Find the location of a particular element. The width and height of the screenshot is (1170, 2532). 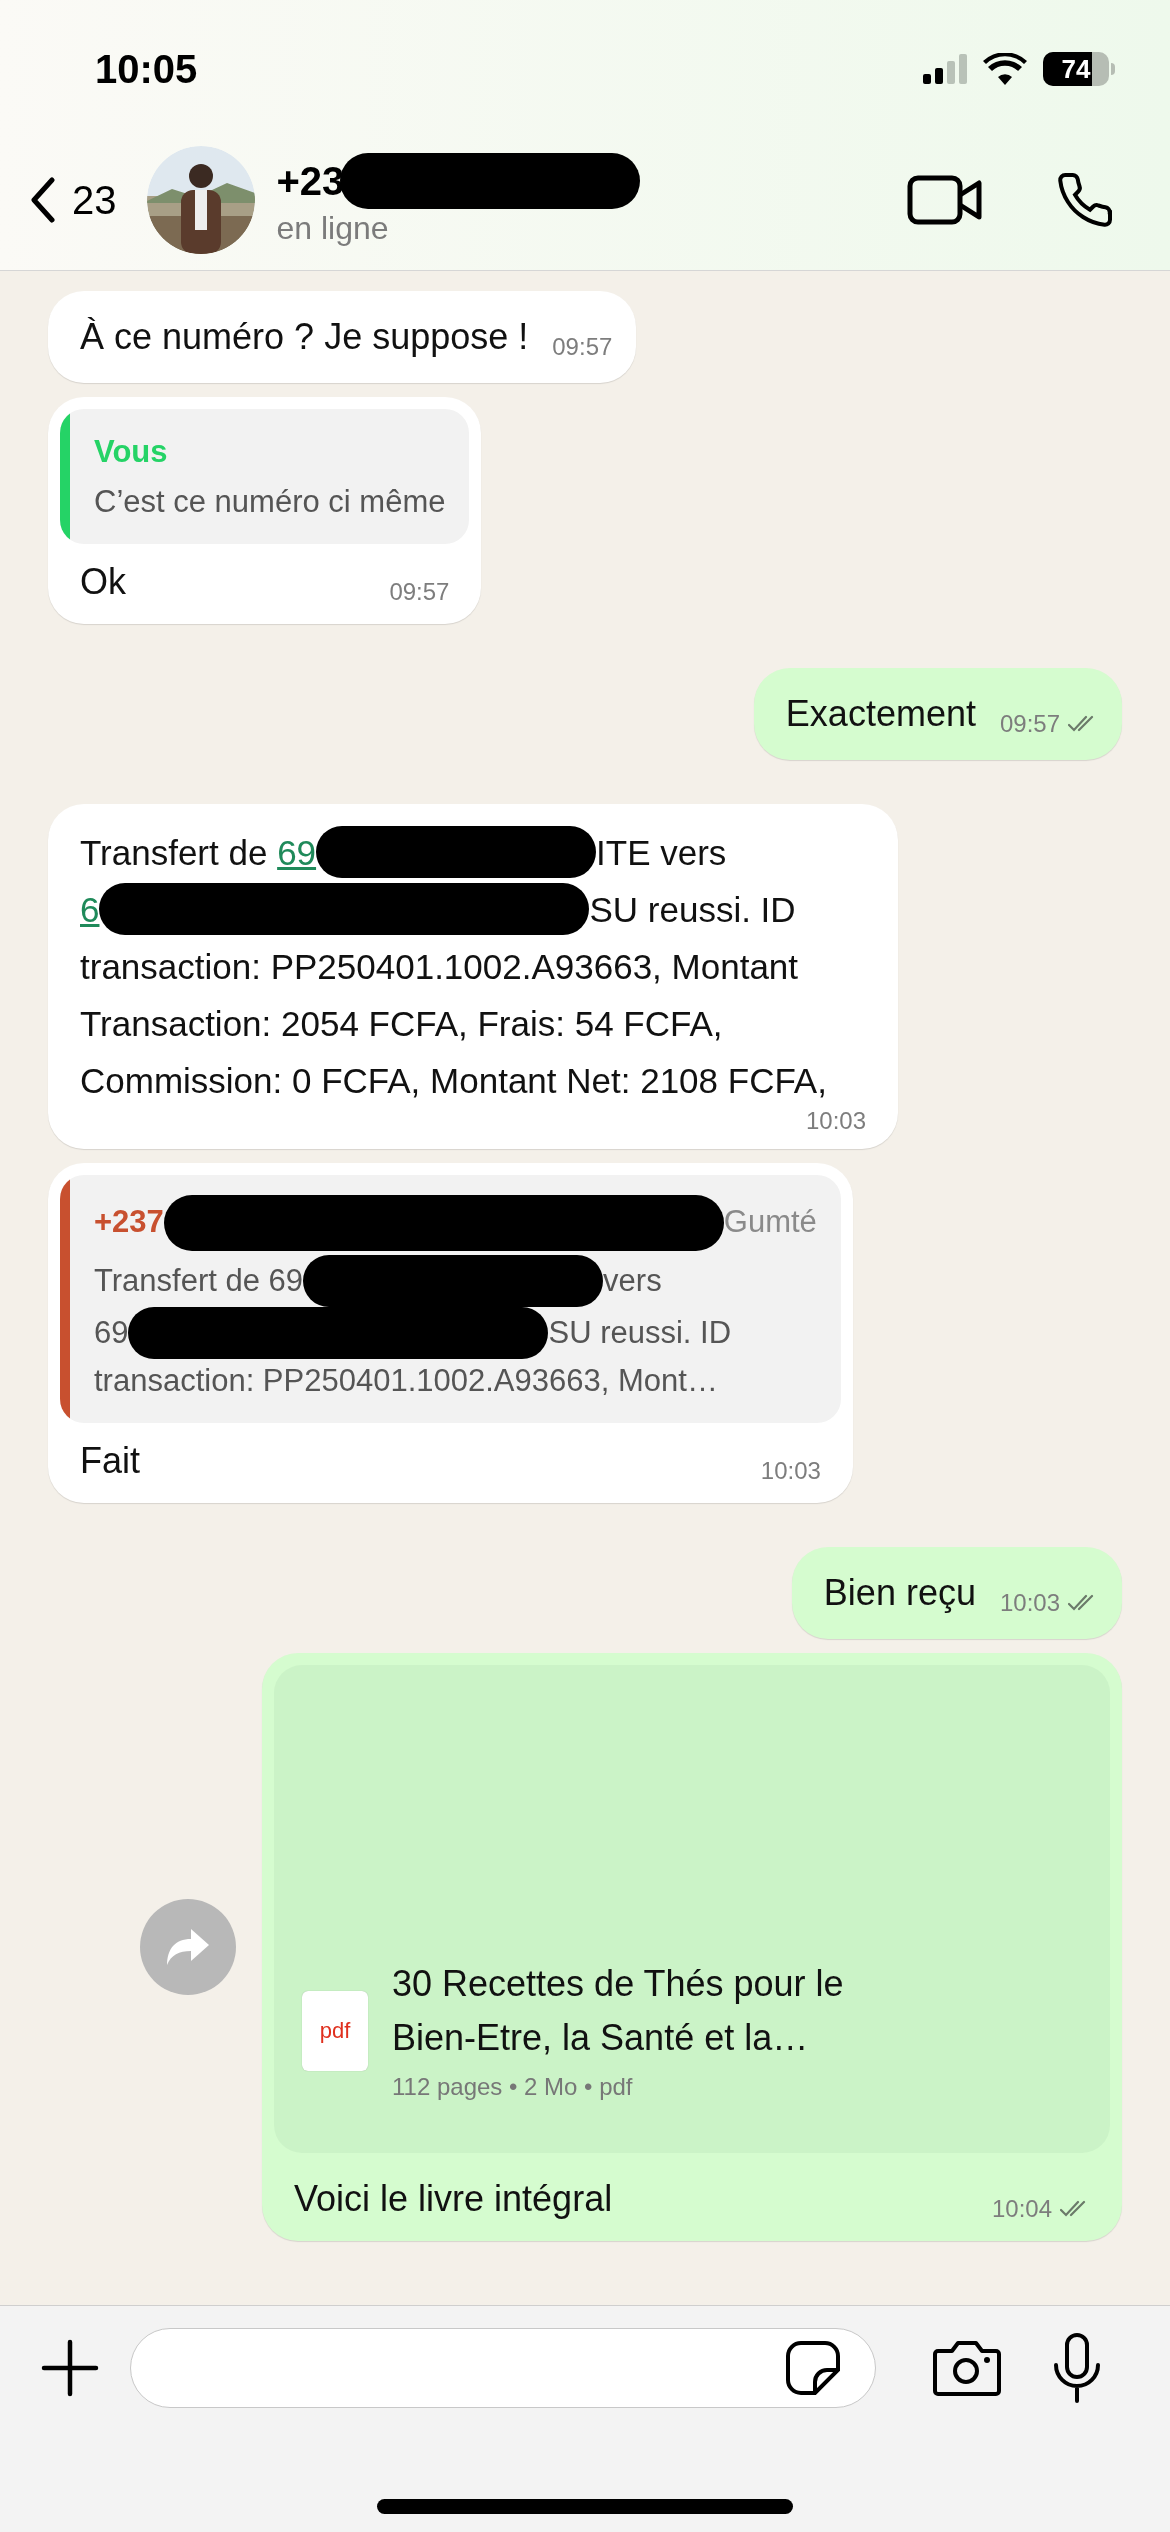

message-text: Transfert de is located at coordinates (174, 852).